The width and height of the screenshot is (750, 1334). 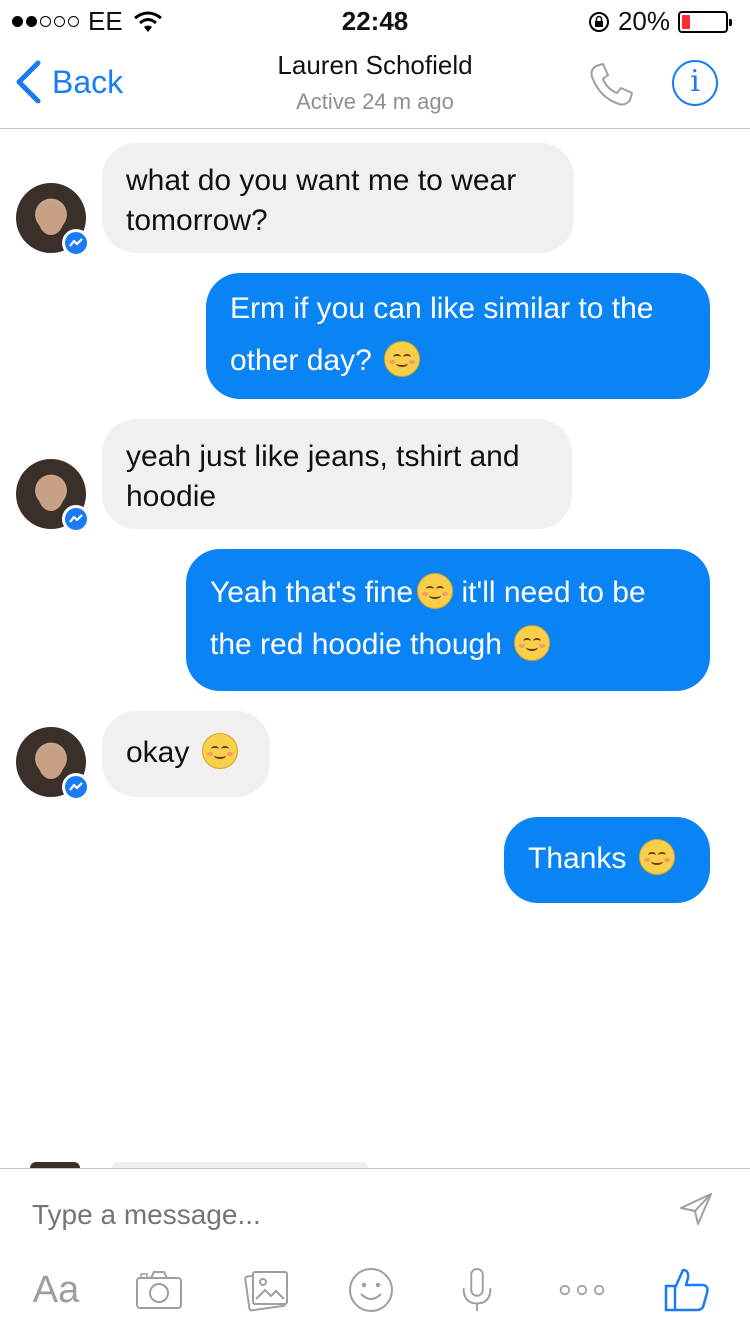 I want to click on contact-name: Lauren Schofield, so click(x=375, y=65).